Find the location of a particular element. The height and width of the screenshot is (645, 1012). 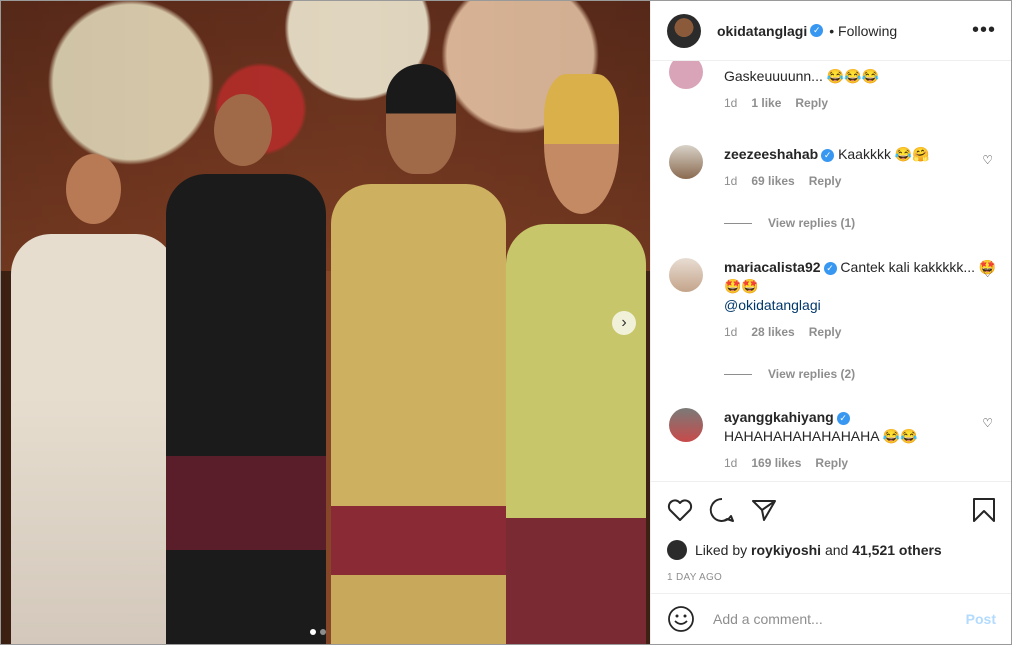

commenter-username: mariacalista92 is located at coordinates (772, 267).